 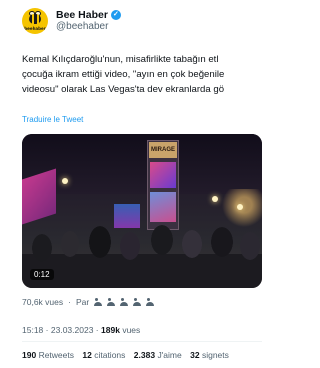 What do you see at coordinates (39, 196) in the screenshot?
I see `neon-sign` at bounding box center [39, 196].